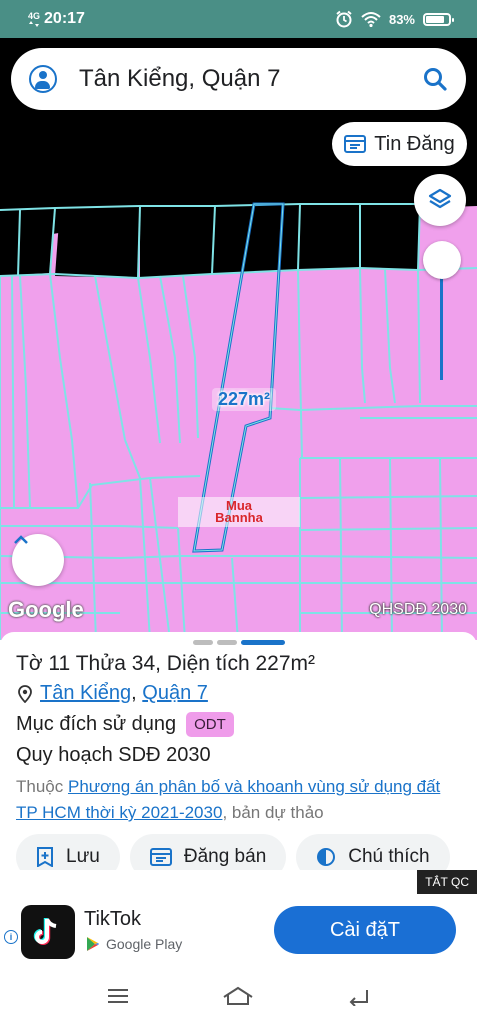 The image size is (477, 1024). I want to click on google-logo: Google, so click(46, 609).